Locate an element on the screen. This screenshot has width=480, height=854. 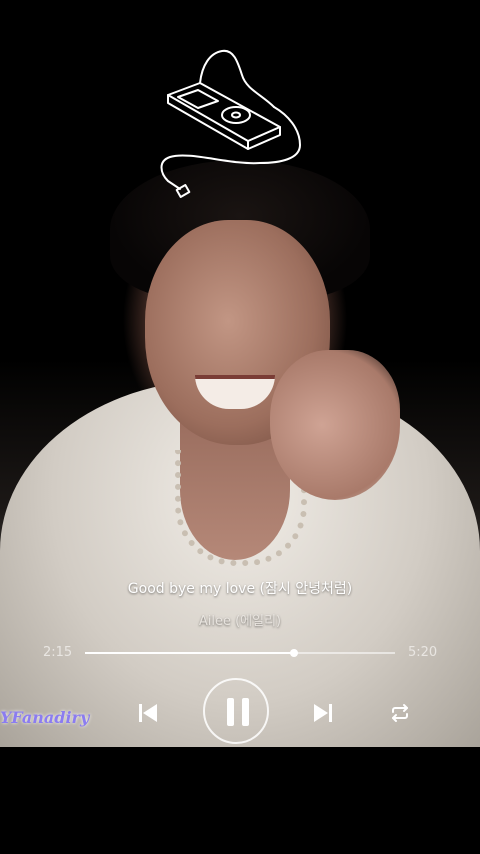
skip-previous-icon is located at coordinates (148, 713).